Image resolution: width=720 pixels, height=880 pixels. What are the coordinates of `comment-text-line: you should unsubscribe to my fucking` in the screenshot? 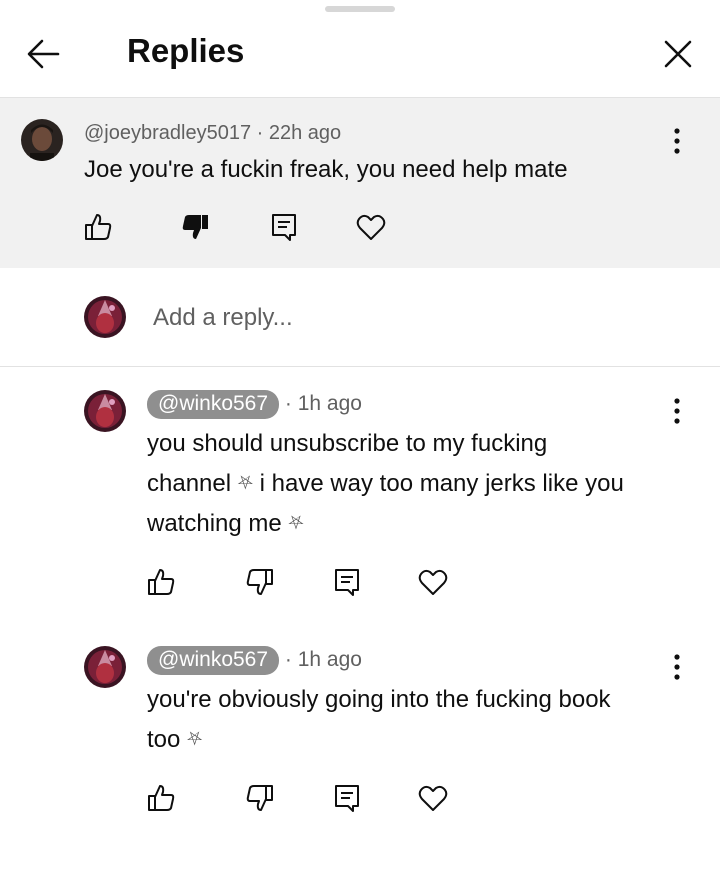 It's located at (347, 443).